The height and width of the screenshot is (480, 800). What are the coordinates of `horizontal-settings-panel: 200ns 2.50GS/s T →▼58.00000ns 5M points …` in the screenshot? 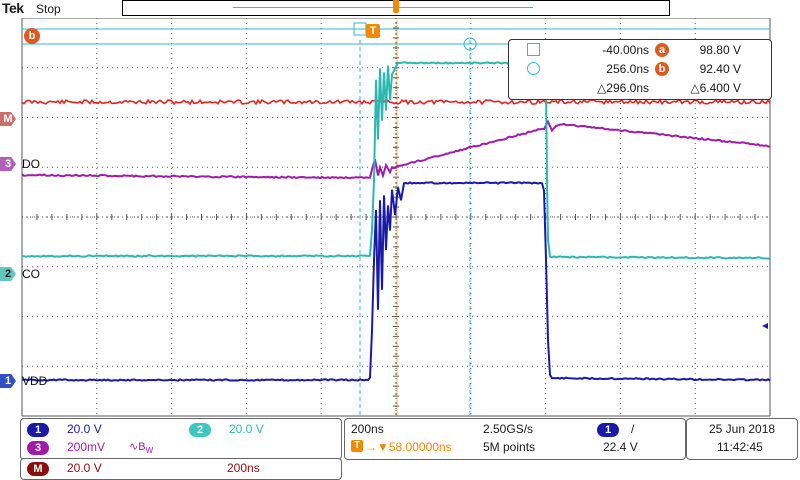 It's located at (515, 439).